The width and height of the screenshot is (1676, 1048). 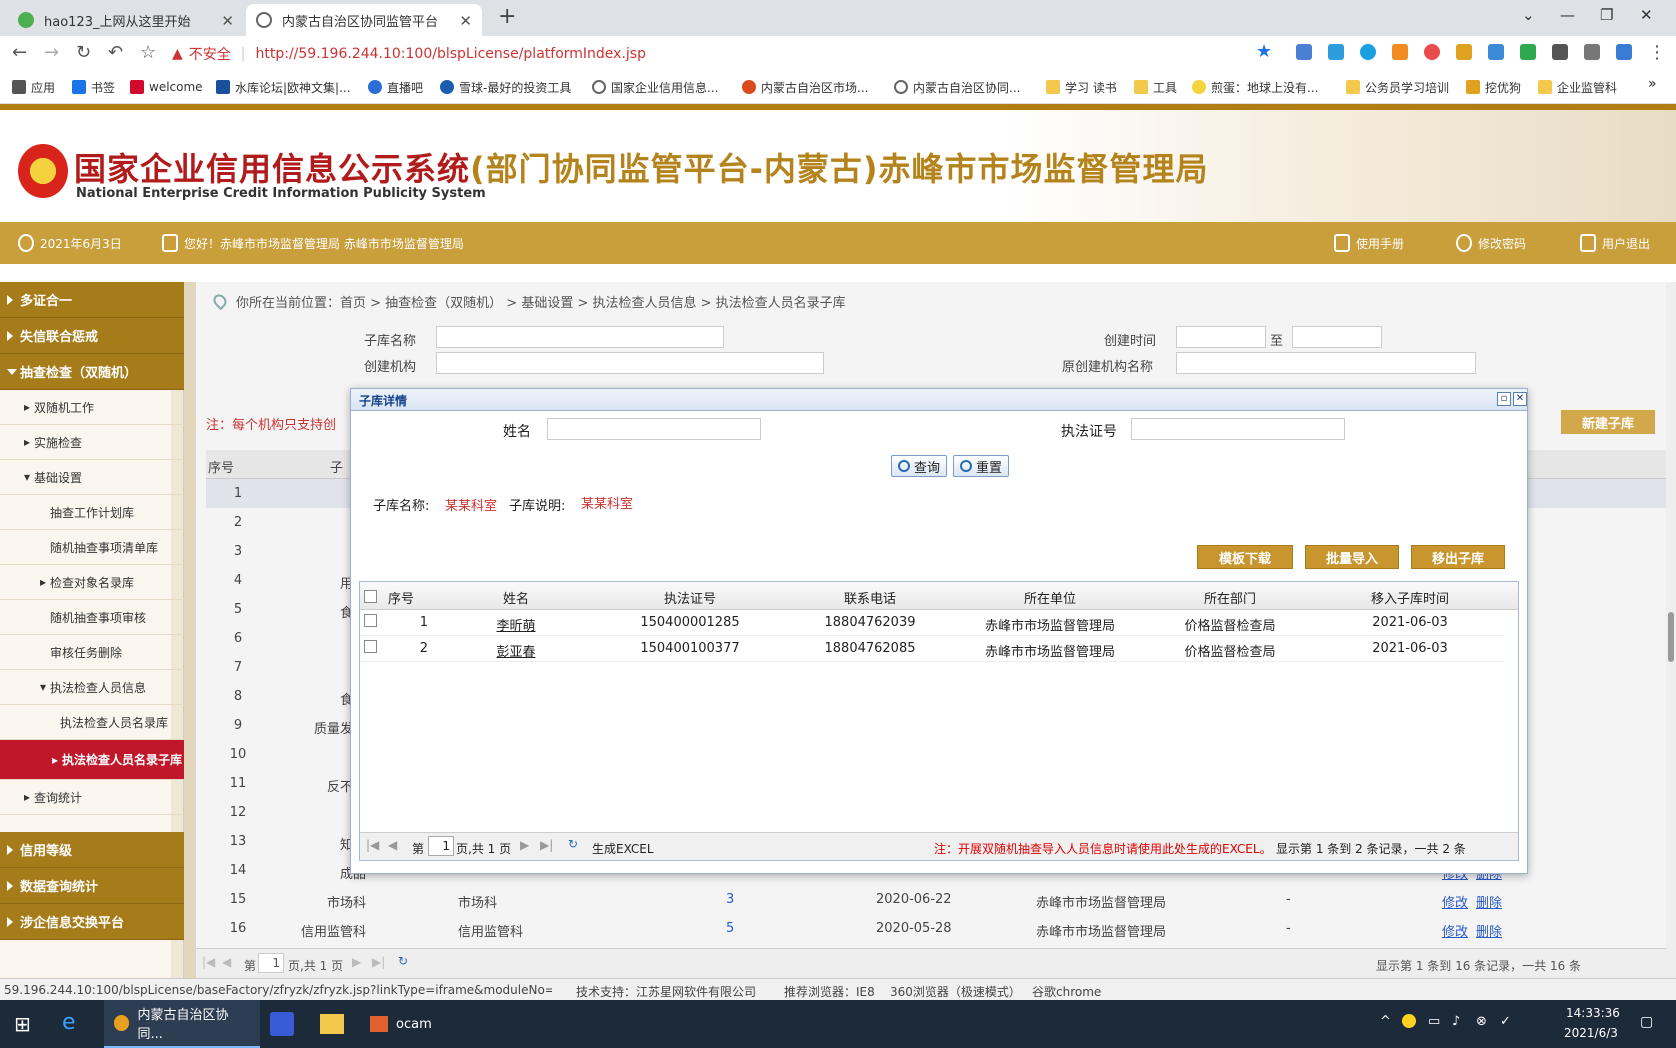 I want to click on apps-icon, so click(x=1560, y=52).